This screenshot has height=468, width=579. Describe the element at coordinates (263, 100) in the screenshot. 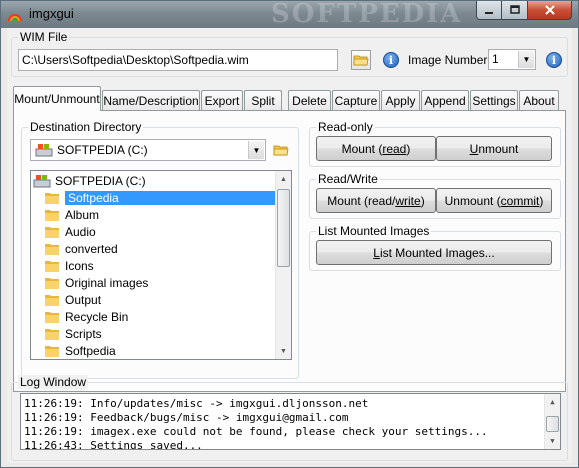

I see `tab-split: Split` at that location.